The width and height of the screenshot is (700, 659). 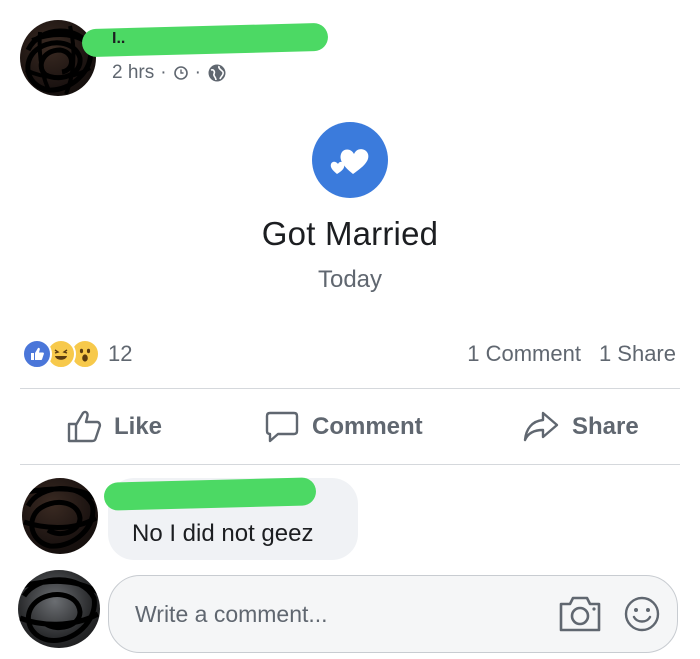 I want to click on share-count: 1 Share, so click(x=637, y=354).